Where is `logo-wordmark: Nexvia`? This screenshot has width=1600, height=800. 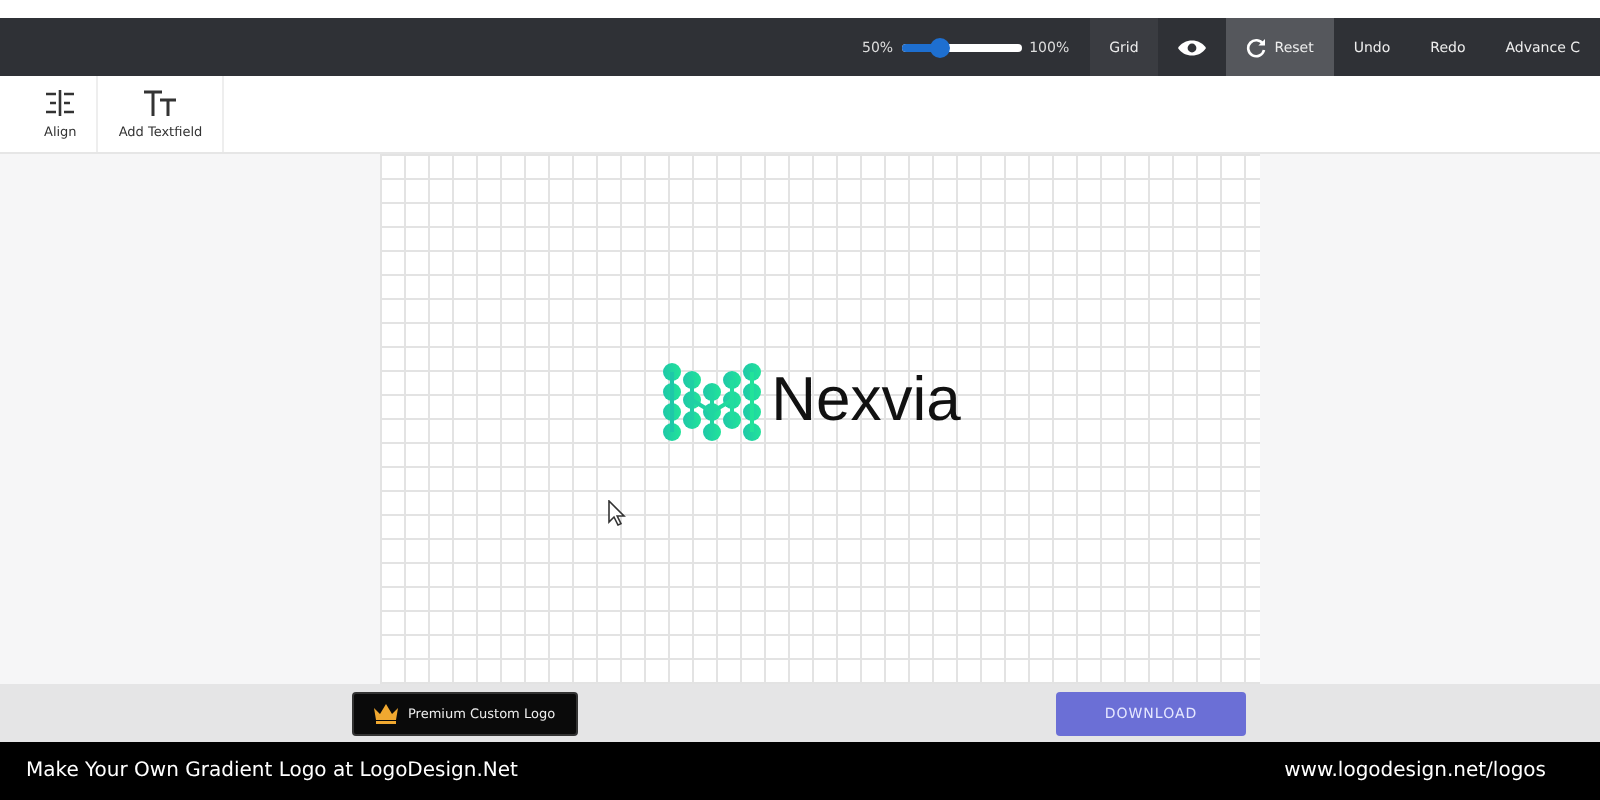 logo-wordmark: Nexvia is located at coordinates (866, 399).